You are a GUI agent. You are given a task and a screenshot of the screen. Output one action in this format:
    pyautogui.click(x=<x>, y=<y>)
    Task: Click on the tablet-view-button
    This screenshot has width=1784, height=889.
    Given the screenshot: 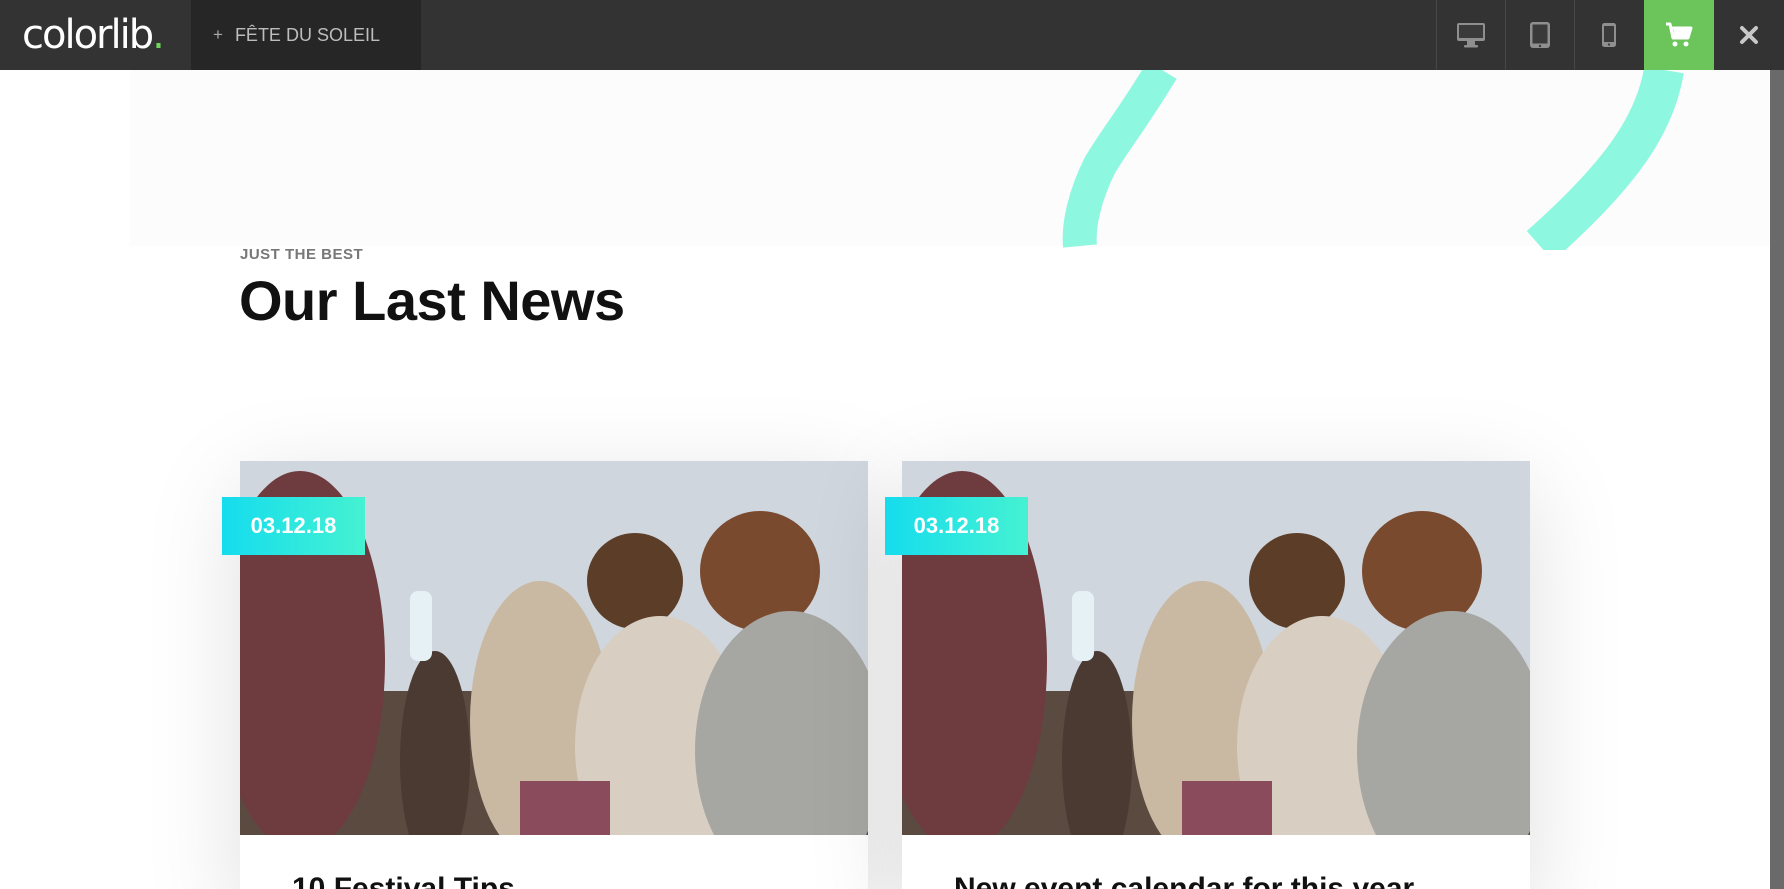 What is the action you would take?
    pyautogui.click(x=1539, y=35)
    